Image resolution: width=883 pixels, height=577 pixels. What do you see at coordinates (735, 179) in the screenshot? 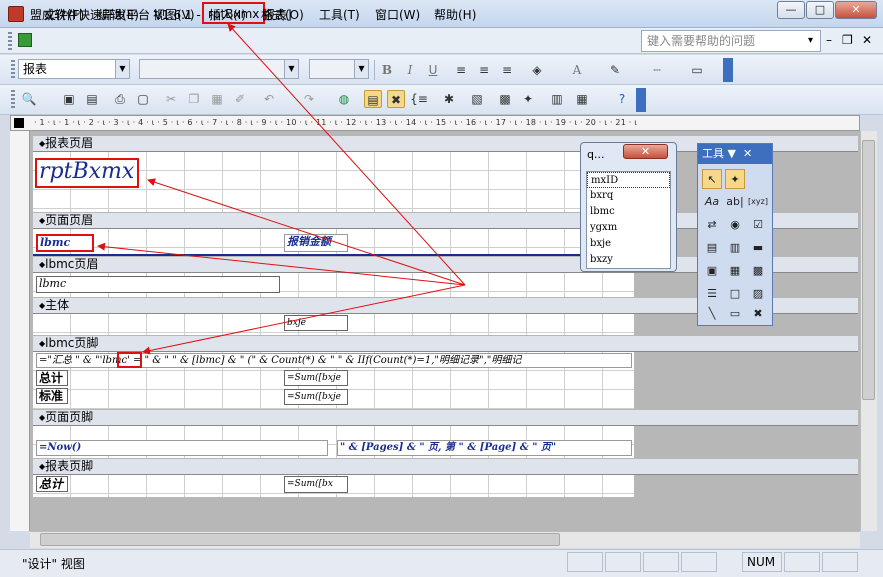
I see `wizard-tool-icon: ✦` at bounding box center [735, 179].